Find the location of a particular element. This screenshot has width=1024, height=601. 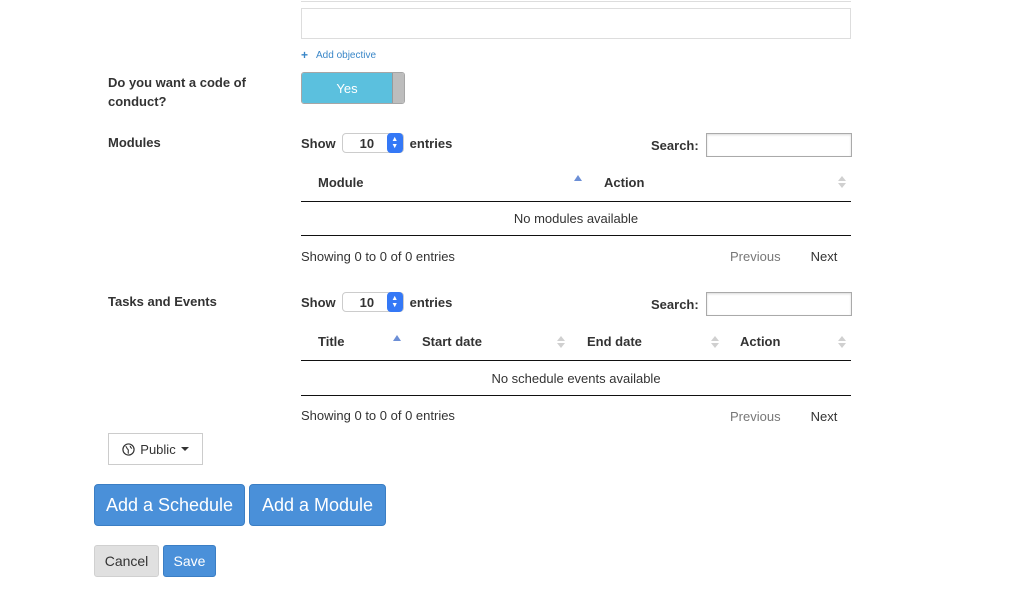

previous-objective-field-edge is located at coordinates (576, 1).